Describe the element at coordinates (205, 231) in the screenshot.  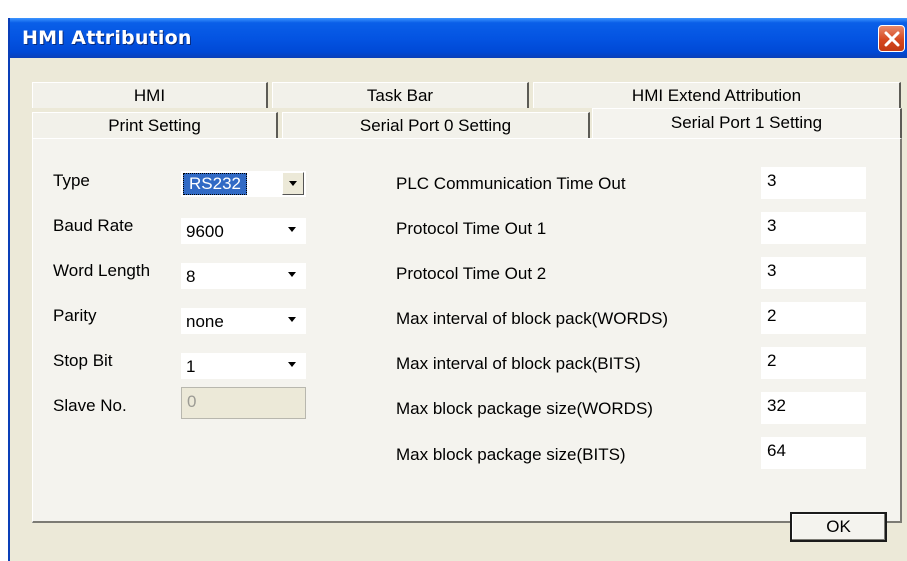
I see `baud-rate-value: 9600` at that location.